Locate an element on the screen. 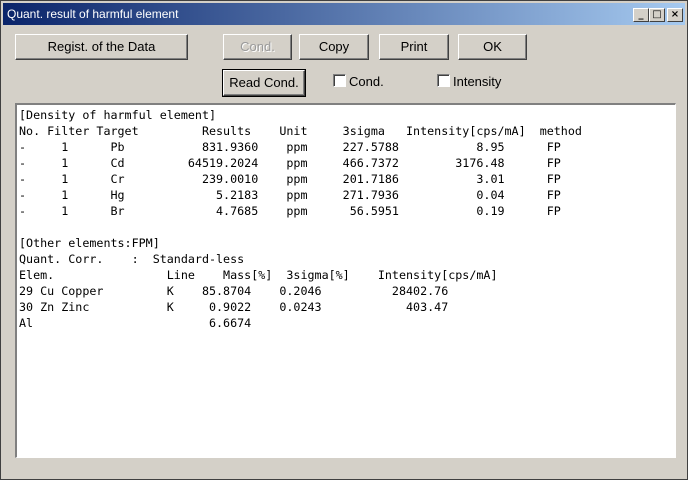 This screenshot has width=688, height=480. cond-checkbox-box is located at coordinates (339, 80).